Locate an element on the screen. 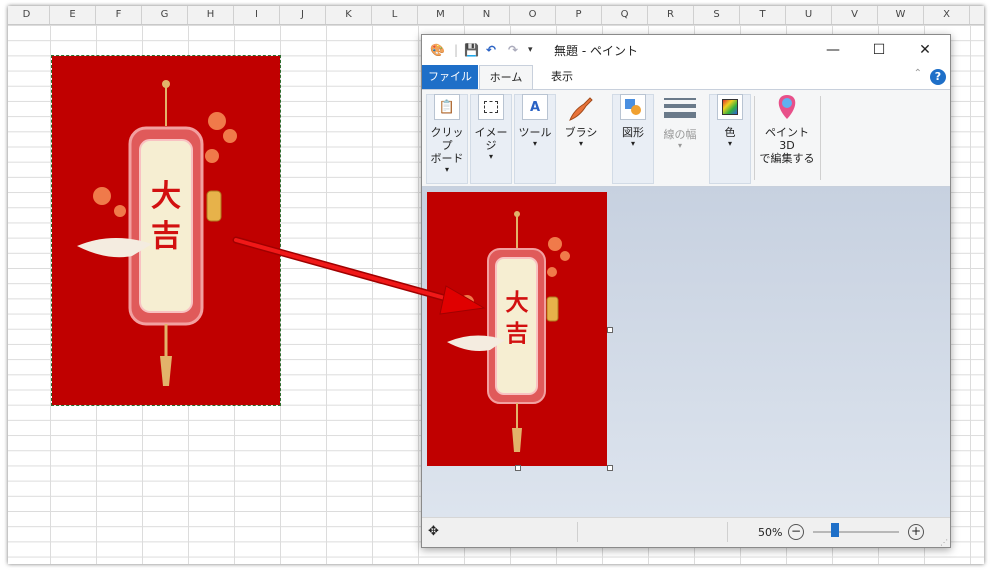 Image resolution: width=992 pixels, height=572 pixels. column-header: D is located at coordinates (29, 15).